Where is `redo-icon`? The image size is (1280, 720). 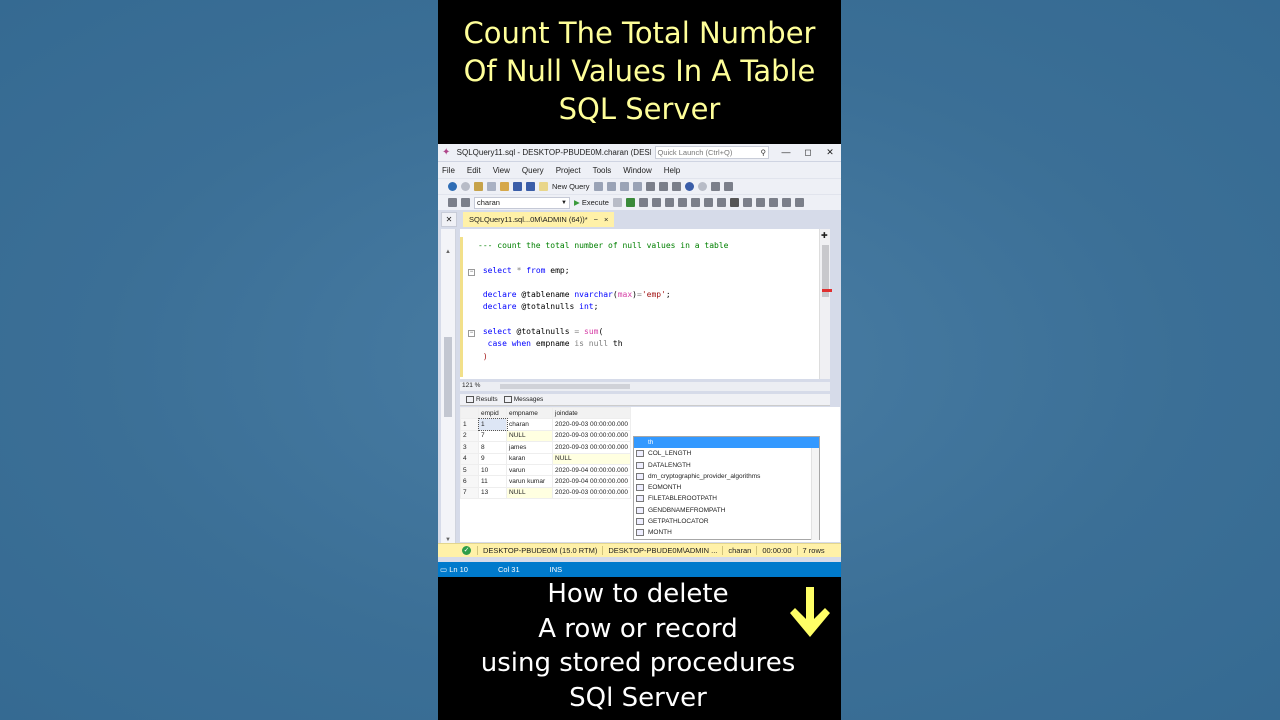
redo-icon is located at coordinates (702, 186).